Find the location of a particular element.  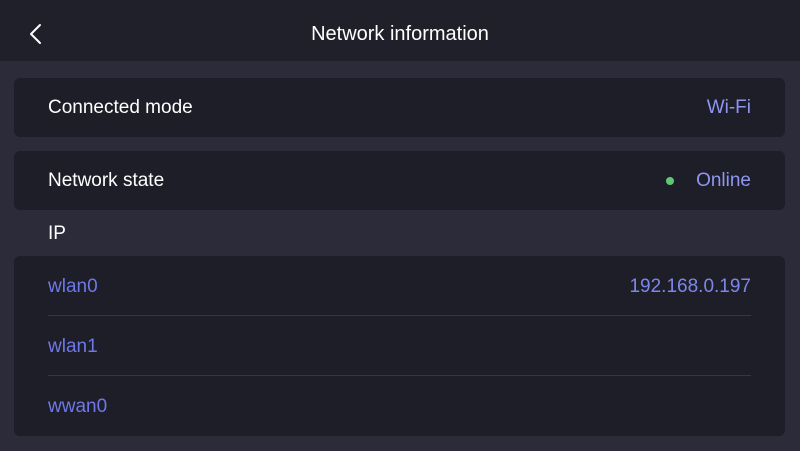

interface-name: wwan0 is located at coordinates (78, 406).